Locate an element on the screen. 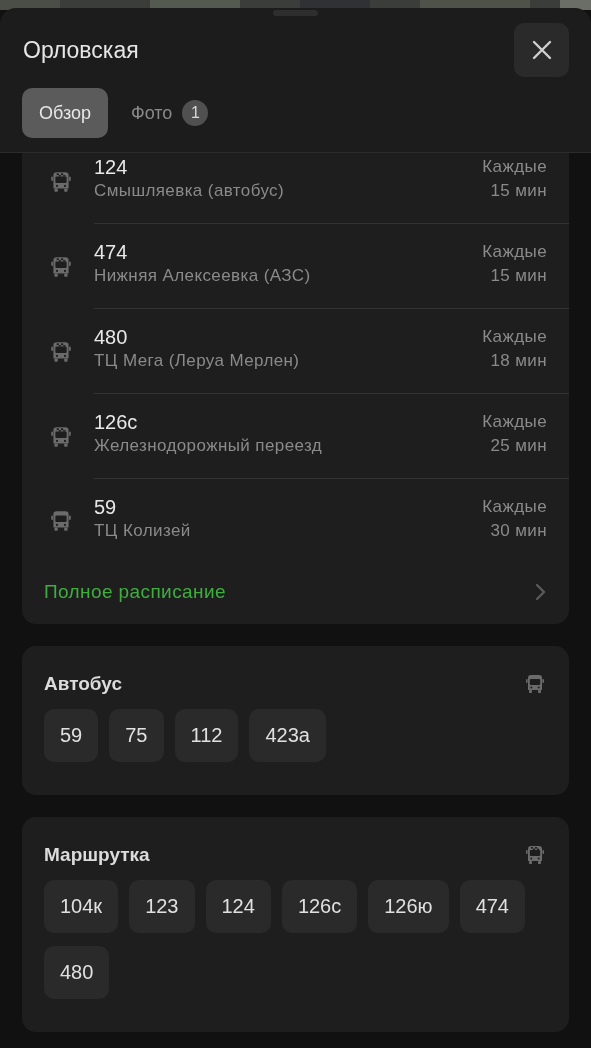  route-destination: Нижняя Алексеевка (АЗС) is located at coordinates (202, 276).